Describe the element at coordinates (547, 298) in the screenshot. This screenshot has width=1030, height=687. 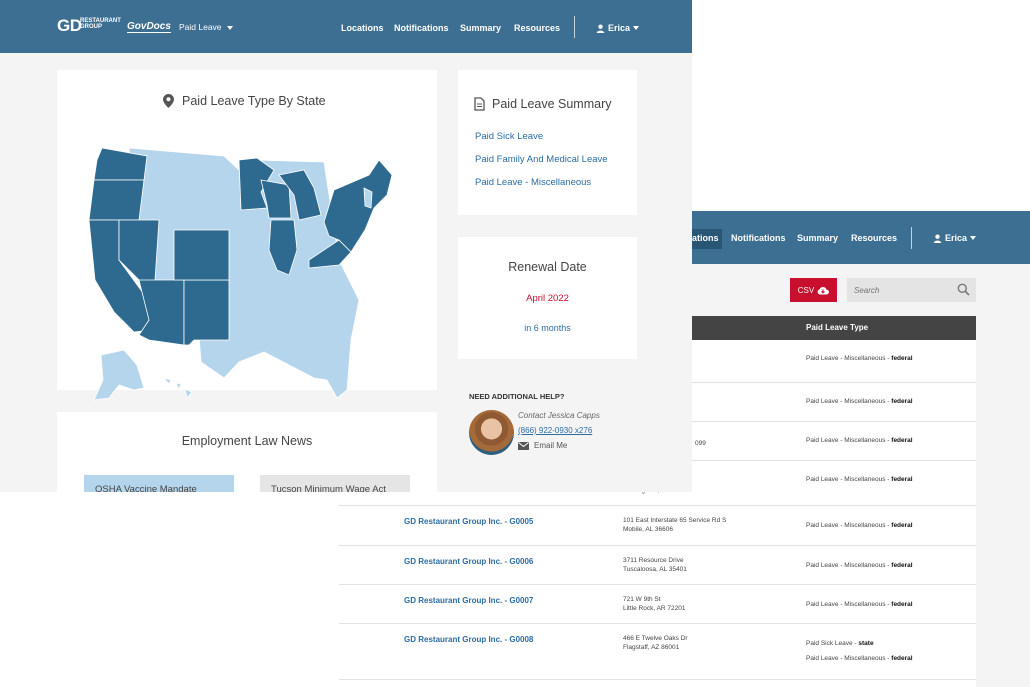
I see `renewal-date-card: Renewal Date April 2022 in 6 months` at that location.